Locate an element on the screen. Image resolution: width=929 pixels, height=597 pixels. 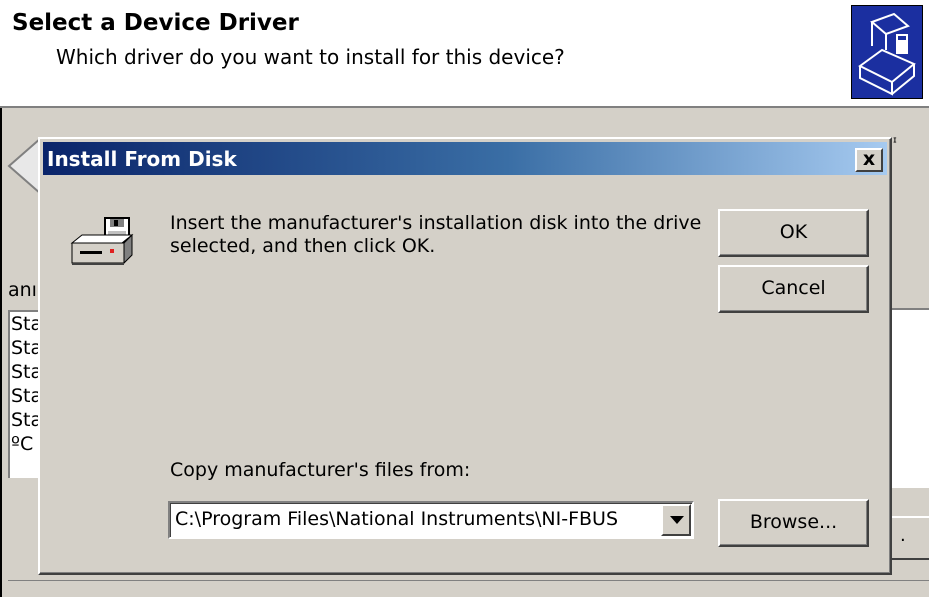
hardware-wizard-icon is located at coordinates (887, 52).